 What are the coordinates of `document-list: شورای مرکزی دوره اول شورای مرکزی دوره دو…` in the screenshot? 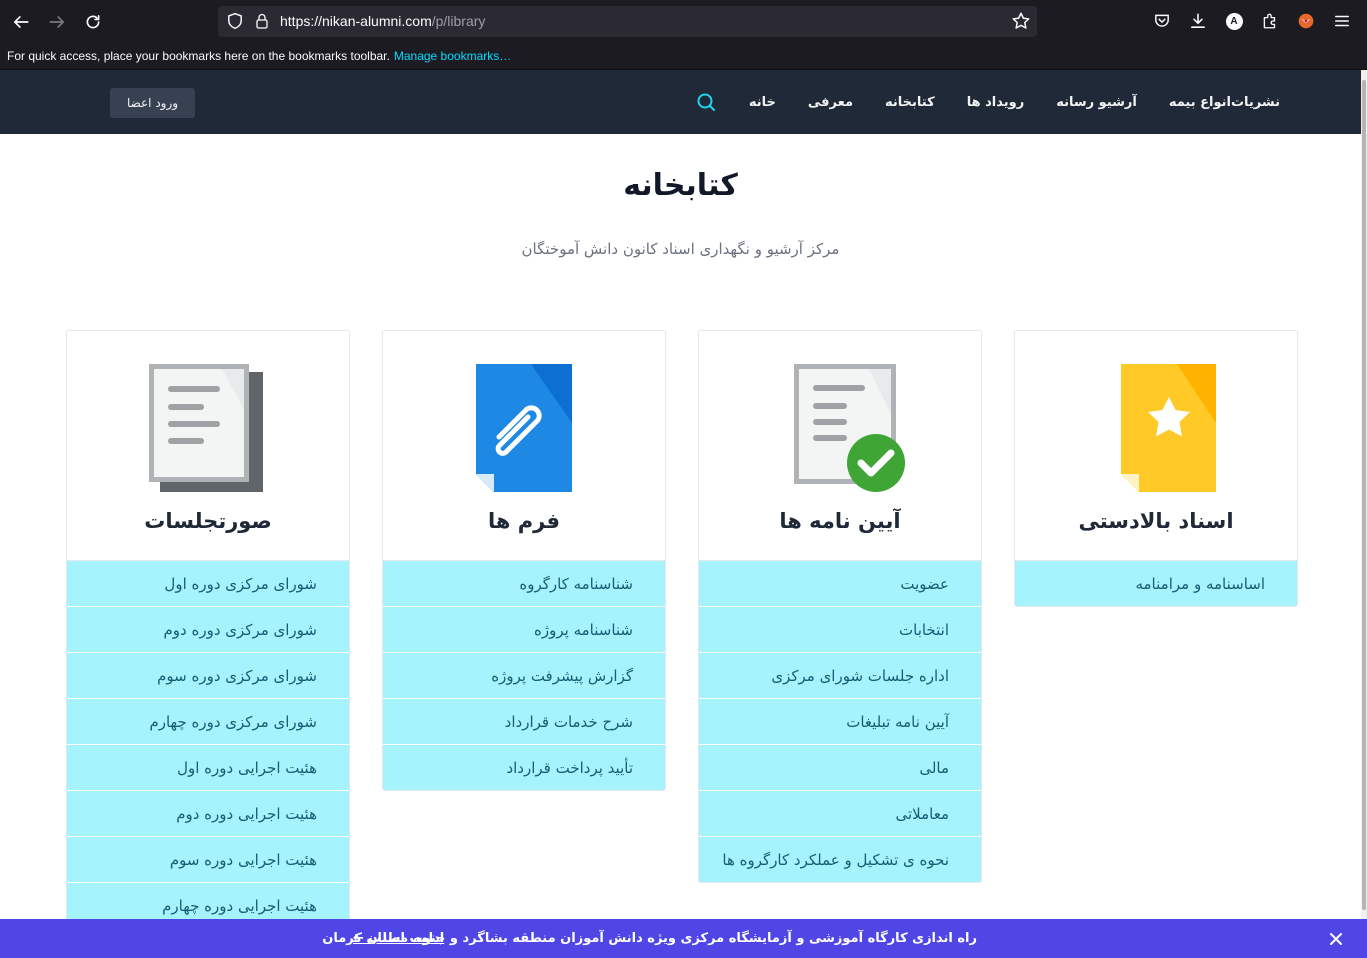 It's located at (208, 744).